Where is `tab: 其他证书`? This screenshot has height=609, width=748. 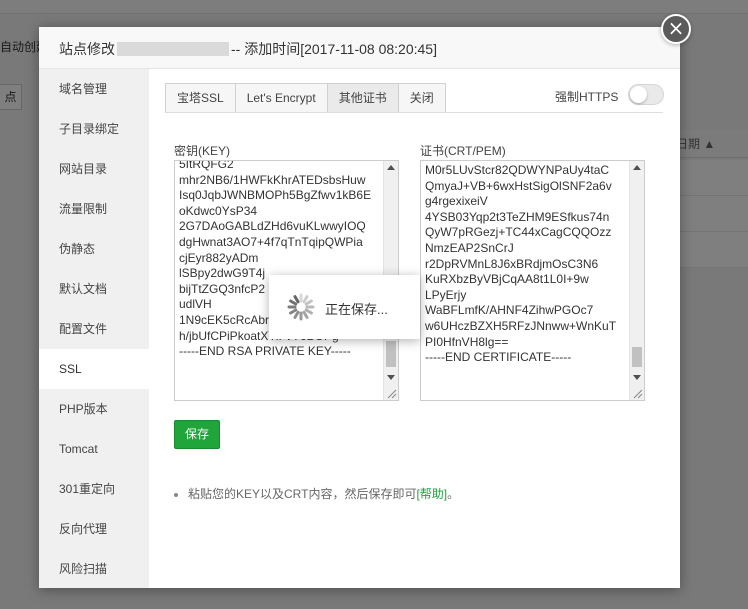
tab: 其他证书 is located at coordinates (362, 98).